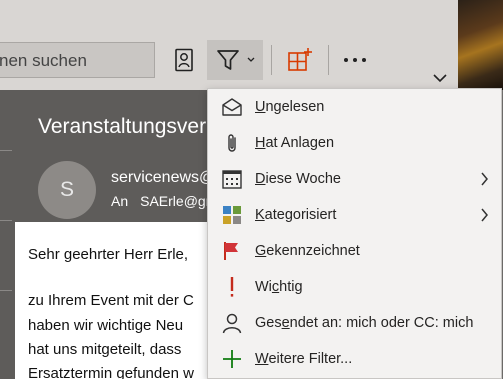 The height and width of the screenshot is (379, 503). Describe the element at coordinates (296, 215) in the screenshot. I see `menu-item-label: Kategorisiert` at that location.